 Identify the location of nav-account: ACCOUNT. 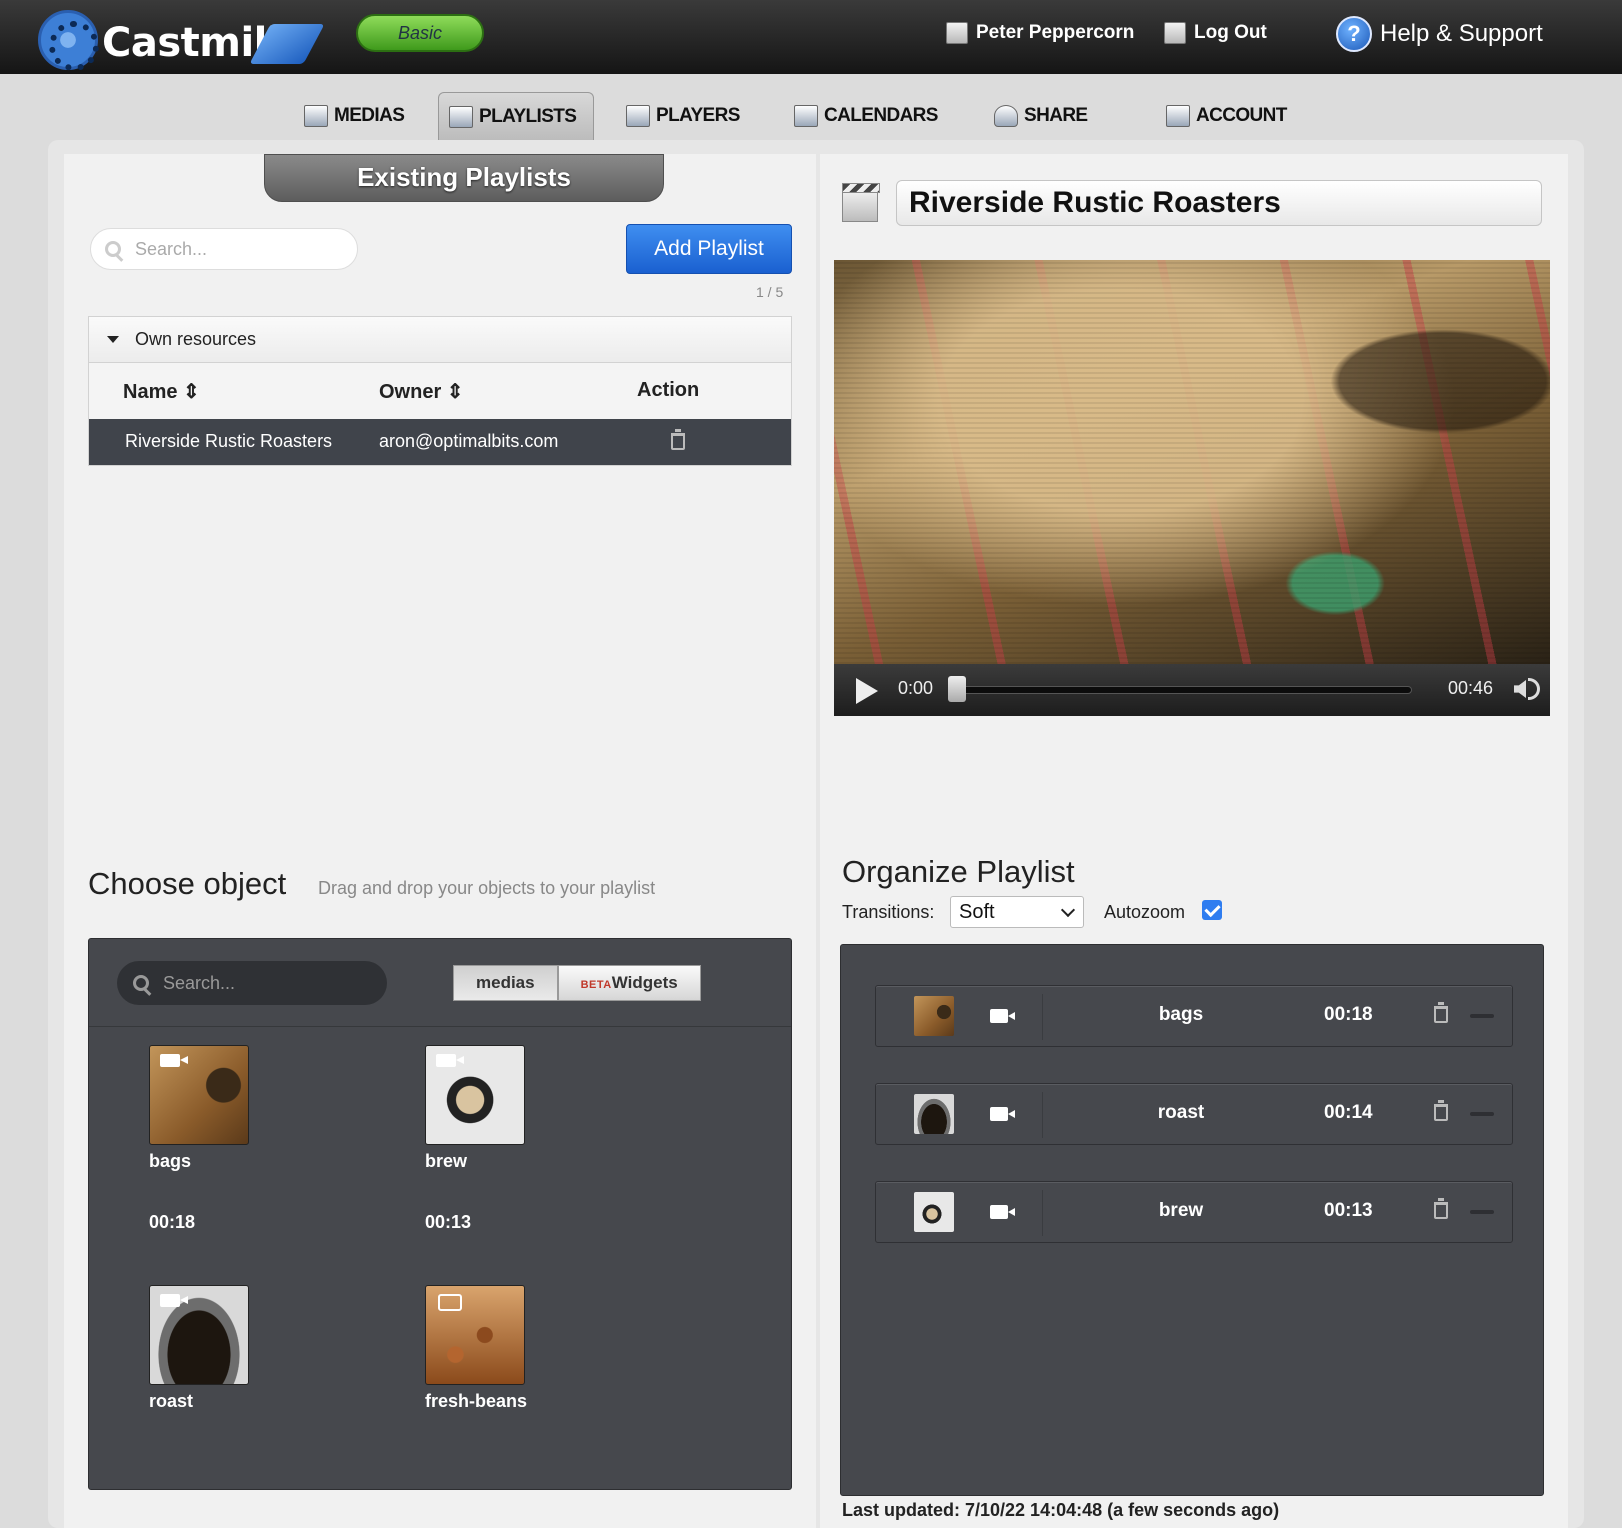
(1226, 116).